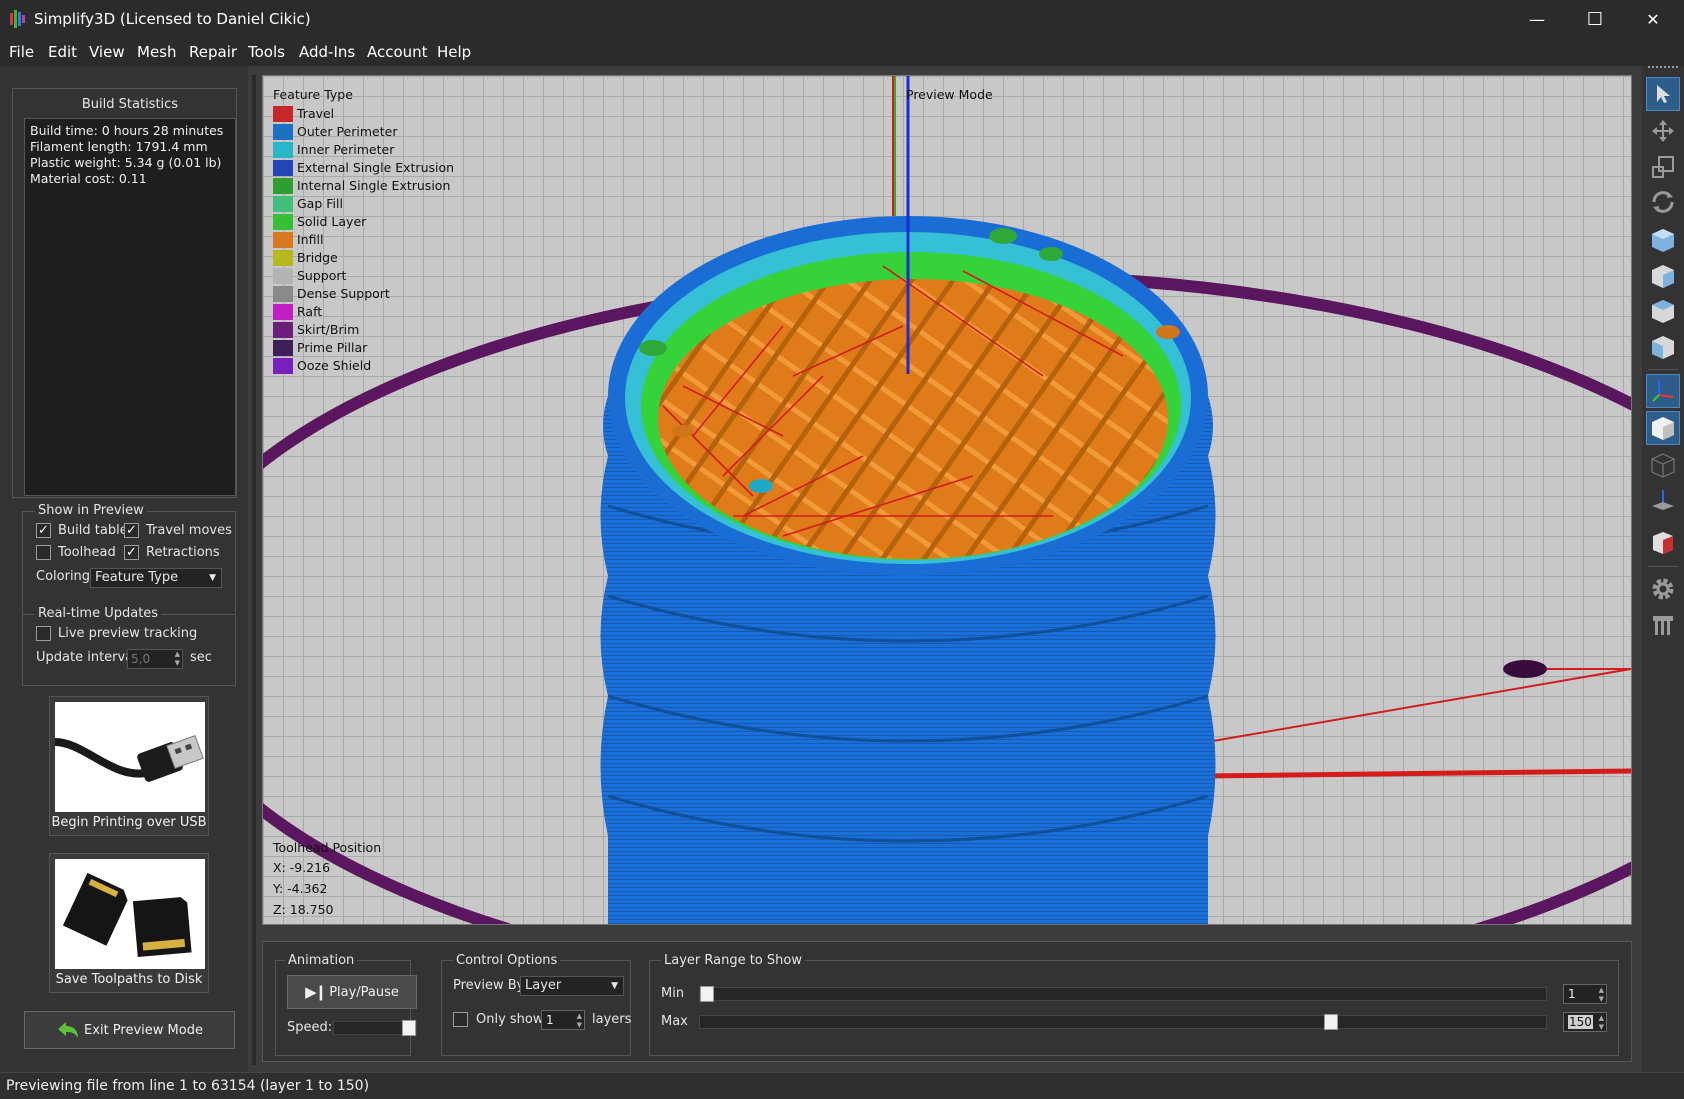  What do you see at coordinates (155, 659) in the screenshot?
I see `update-interval-input: 5,0 ▲ ▼` at bounding box center [155, 659].